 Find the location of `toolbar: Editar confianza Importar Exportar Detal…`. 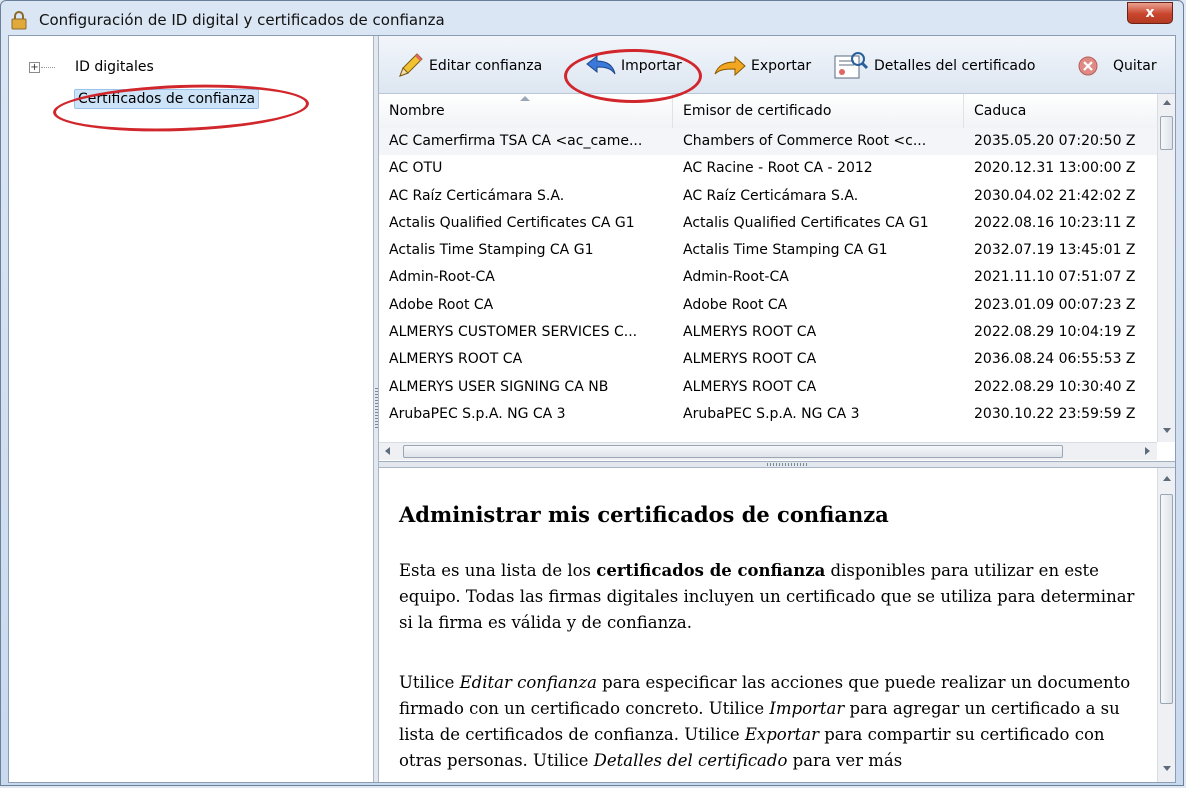

toolbar: Editar confianza Importar Exportar Detal… is located at coordinates (777, 65).